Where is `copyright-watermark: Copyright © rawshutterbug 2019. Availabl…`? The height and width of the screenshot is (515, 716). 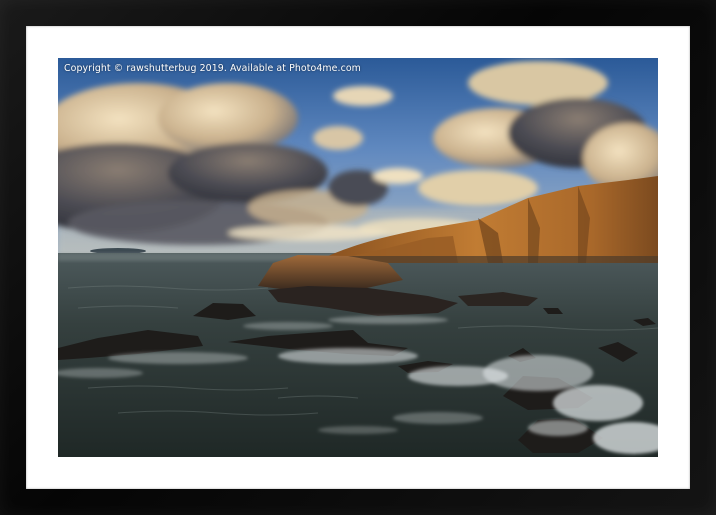 copyright-watermark: Copyright © rawshutterbug 2019. Availabl… is located at coordinates (212, 68).